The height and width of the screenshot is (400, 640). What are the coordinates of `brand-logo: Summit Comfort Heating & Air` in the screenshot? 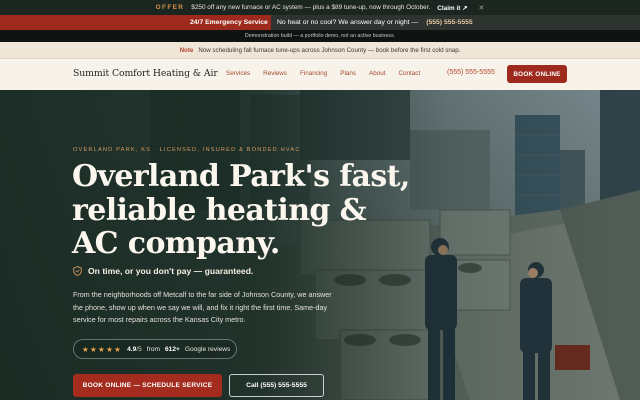 It's located at (145, 73).